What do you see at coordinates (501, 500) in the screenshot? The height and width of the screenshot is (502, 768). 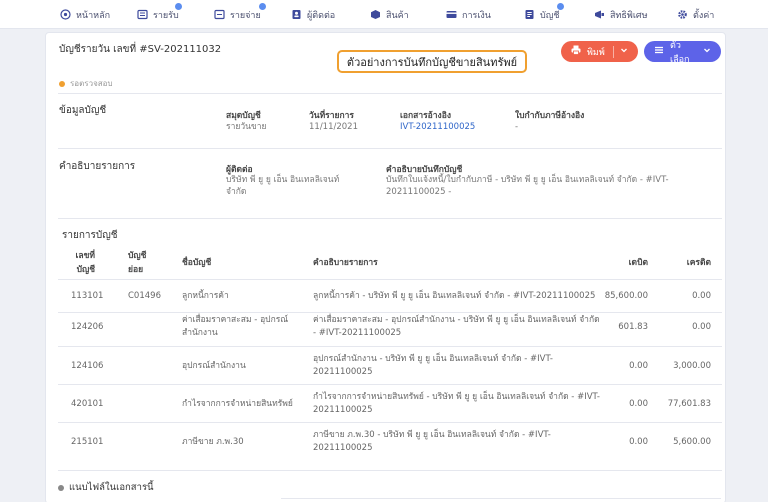 I see `attachment-dropzone` at bounding box center [501, 500].